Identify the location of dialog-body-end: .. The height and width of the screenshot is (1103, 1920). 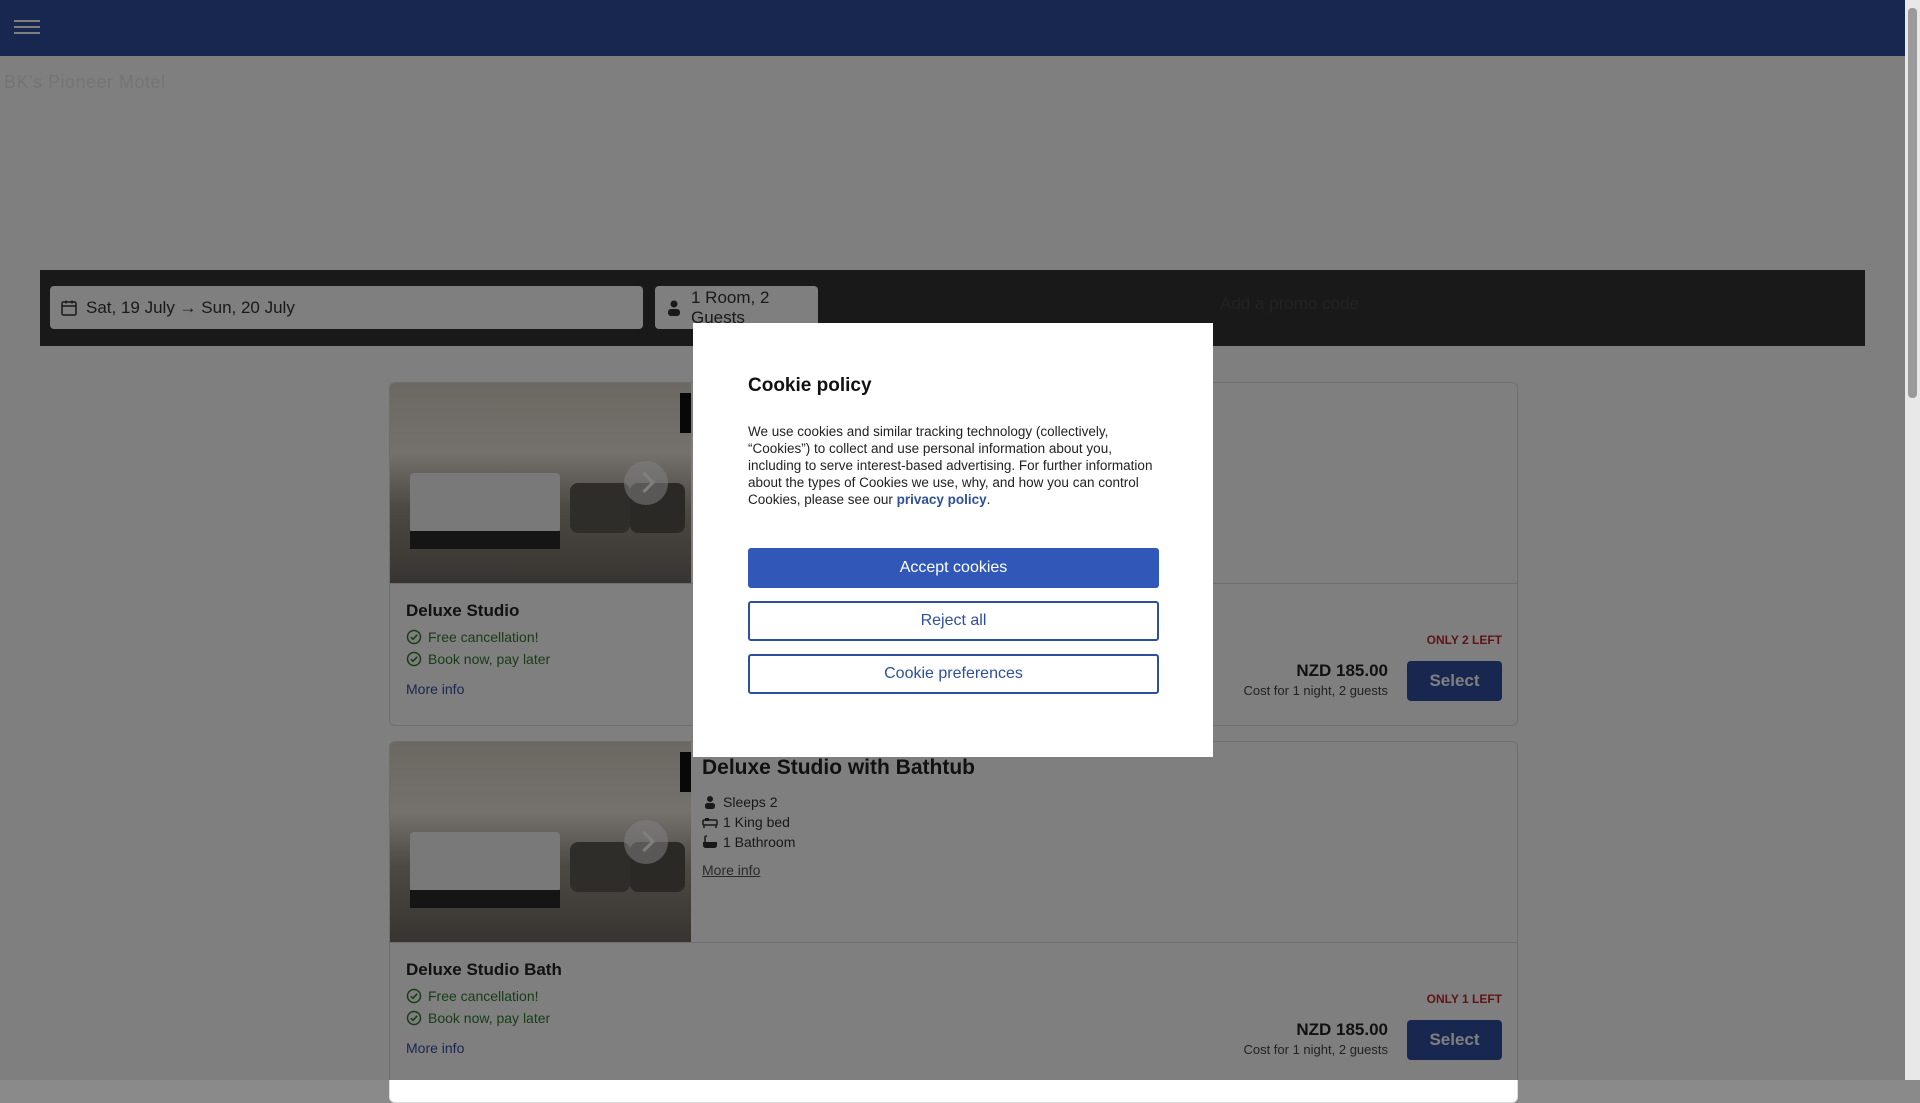
(988, 499).